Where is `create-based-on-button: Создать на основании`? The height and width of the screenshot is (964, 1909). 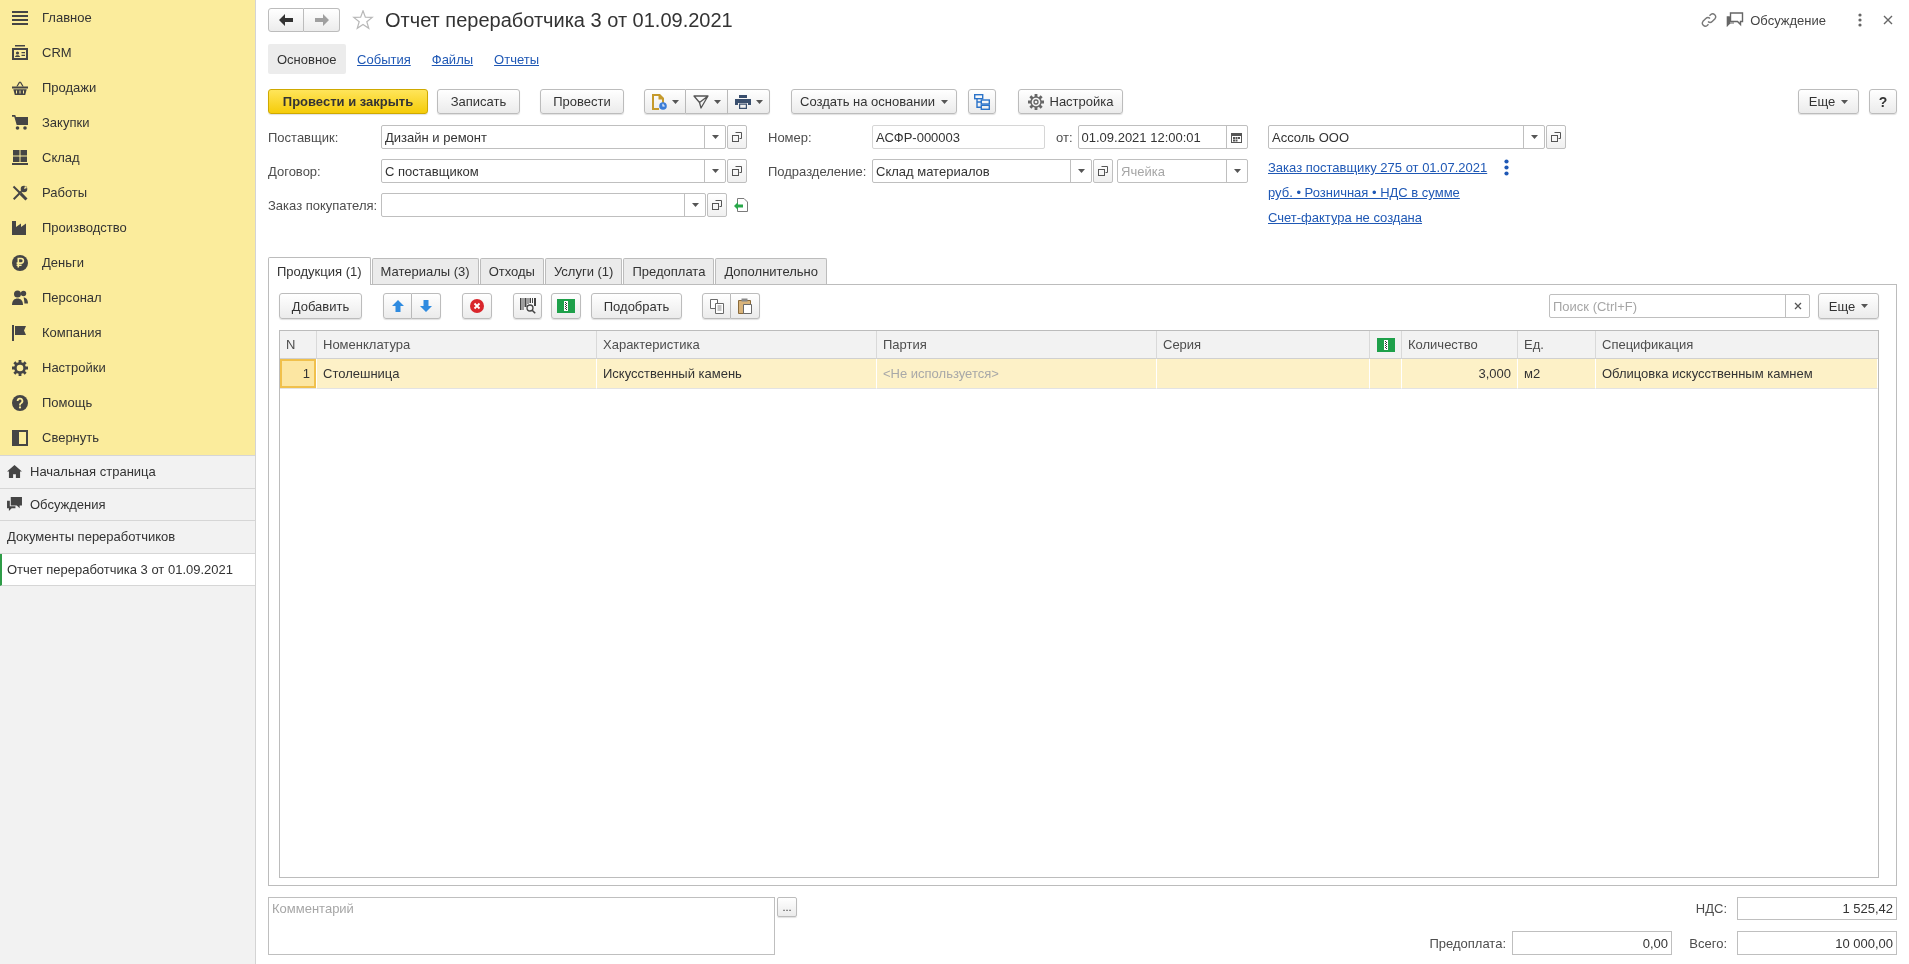
create-based-on-button: Создать на основании is located at coordinates (874, 101).